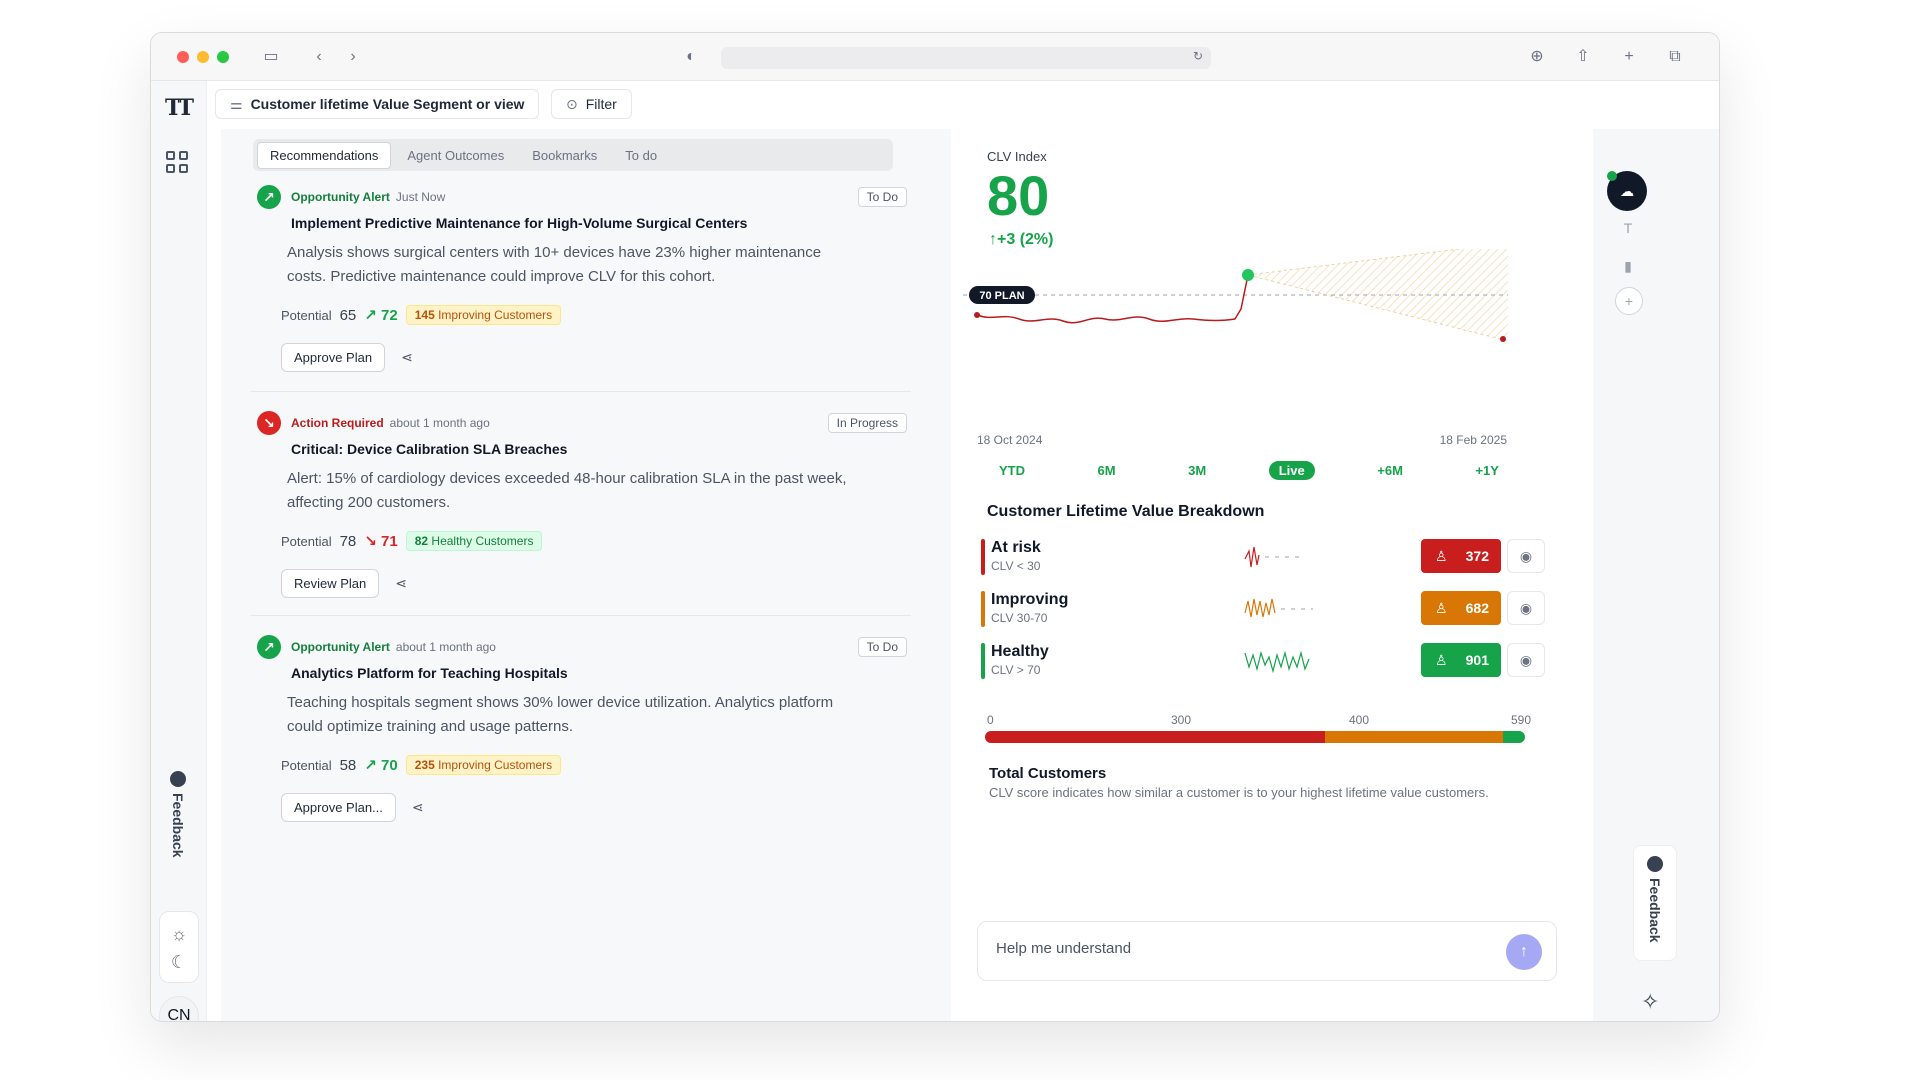 This screenshot has width=1920, height=1080. What do you see at coordinates (179, 934) in the screenshot?
I see `sun-icon: ☼` at bounding box center [179, 934].